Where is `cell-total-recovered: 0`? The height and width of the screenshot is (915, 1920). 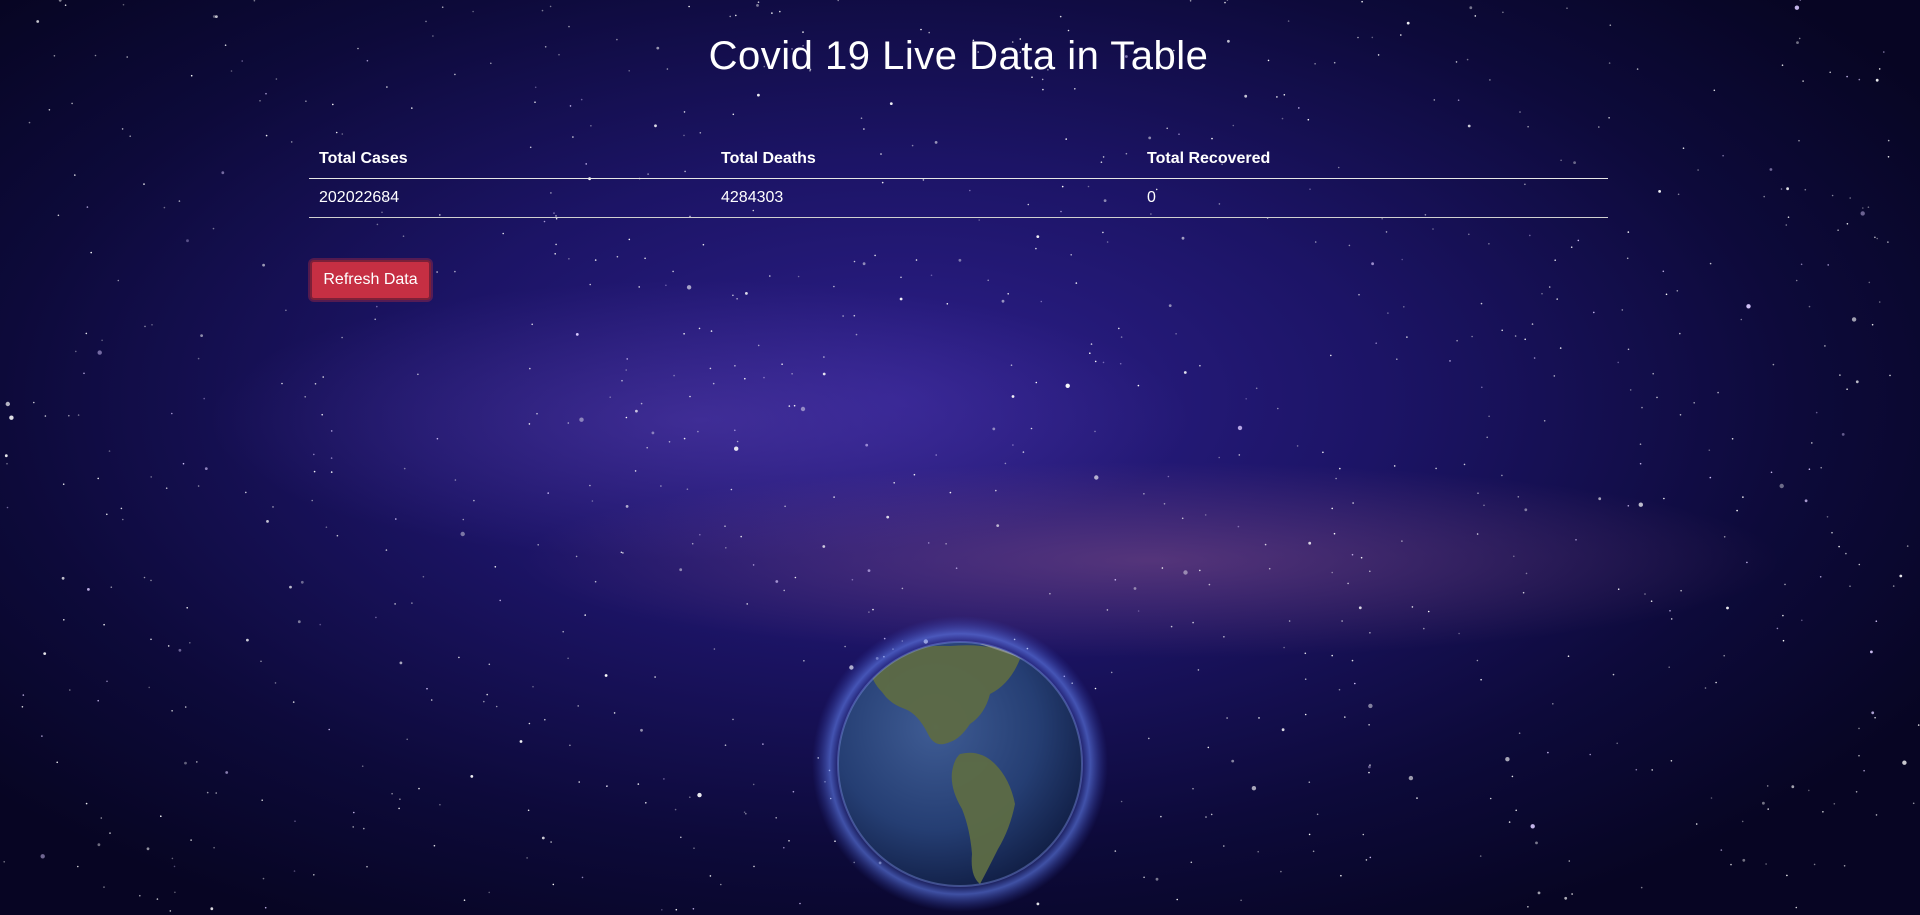
cell-total-recovered: 0 is located at coordinates (1372, 198).